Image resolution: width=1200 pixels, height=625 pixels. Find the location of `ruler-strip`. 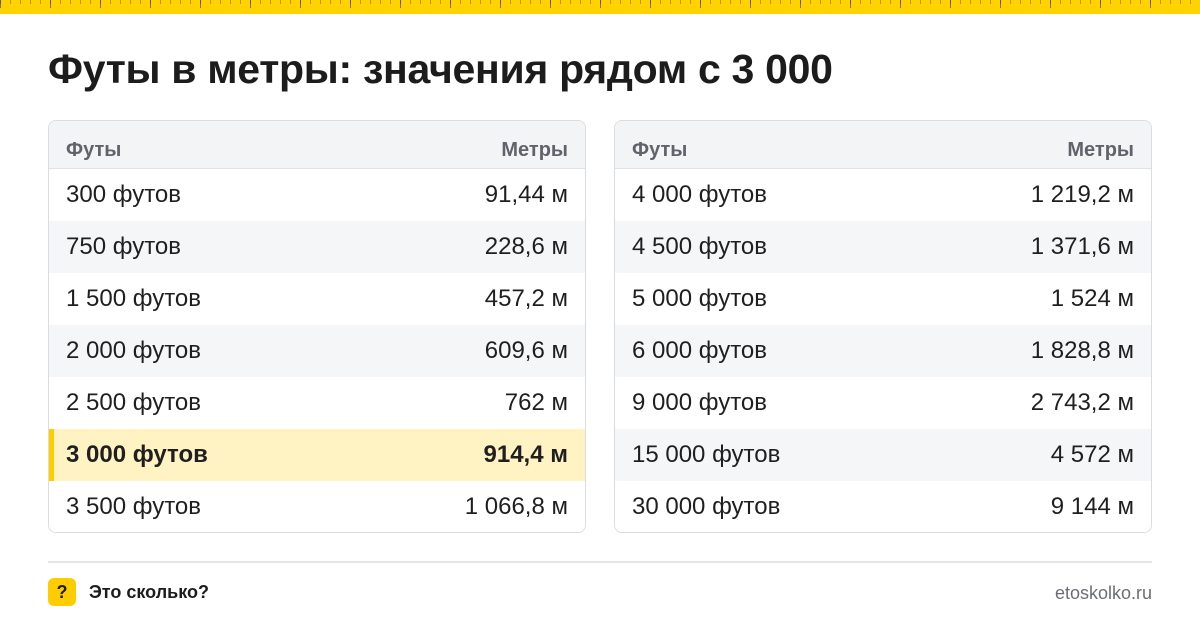

ruler-strip is located at coordinates (600, 7).